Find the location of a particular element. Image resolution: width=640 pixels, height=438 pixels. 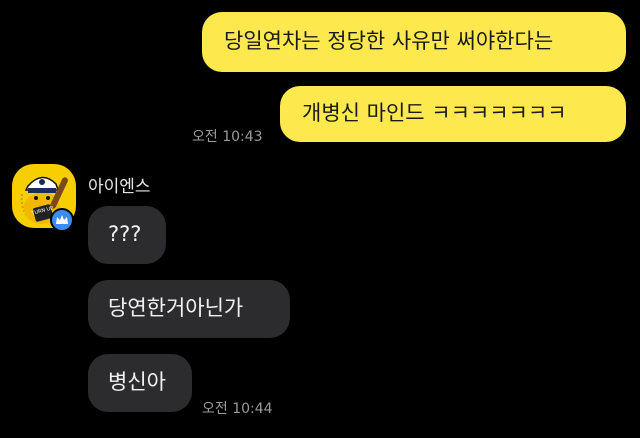

message-bubble-outgoing: 당일연차는 정당한 사유만 써야한다는 is located at coordinates (414, 42).